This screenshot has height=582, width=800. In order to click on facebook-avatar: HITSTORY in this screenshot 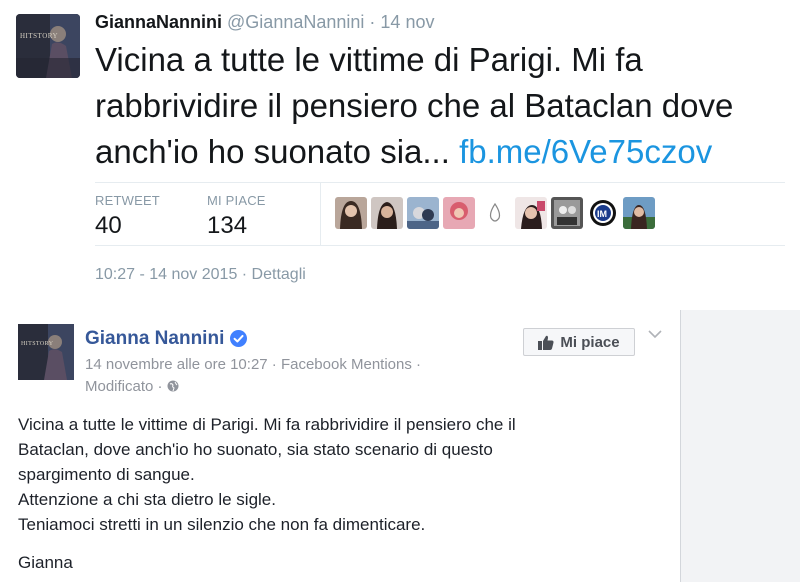, I will do `click(46, 352)`.